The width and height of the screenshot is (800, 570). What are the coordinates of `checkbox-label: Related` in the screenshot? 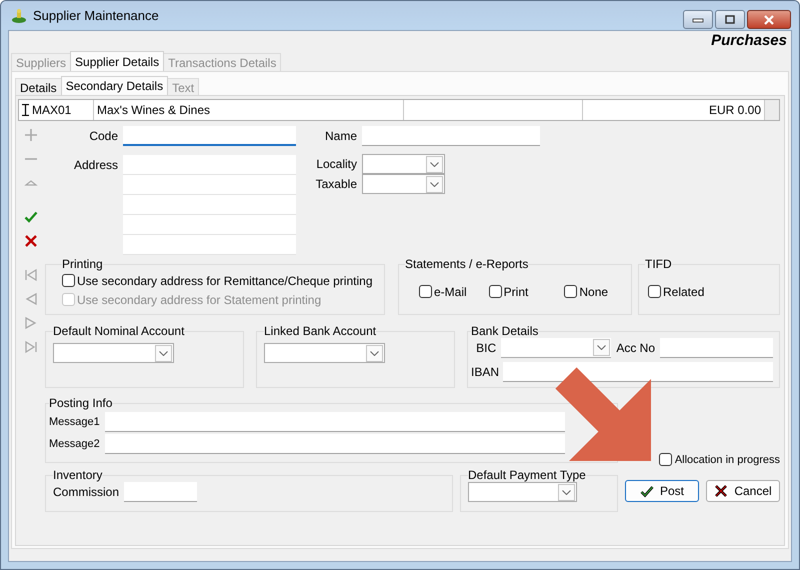 It's located at (683, 291).